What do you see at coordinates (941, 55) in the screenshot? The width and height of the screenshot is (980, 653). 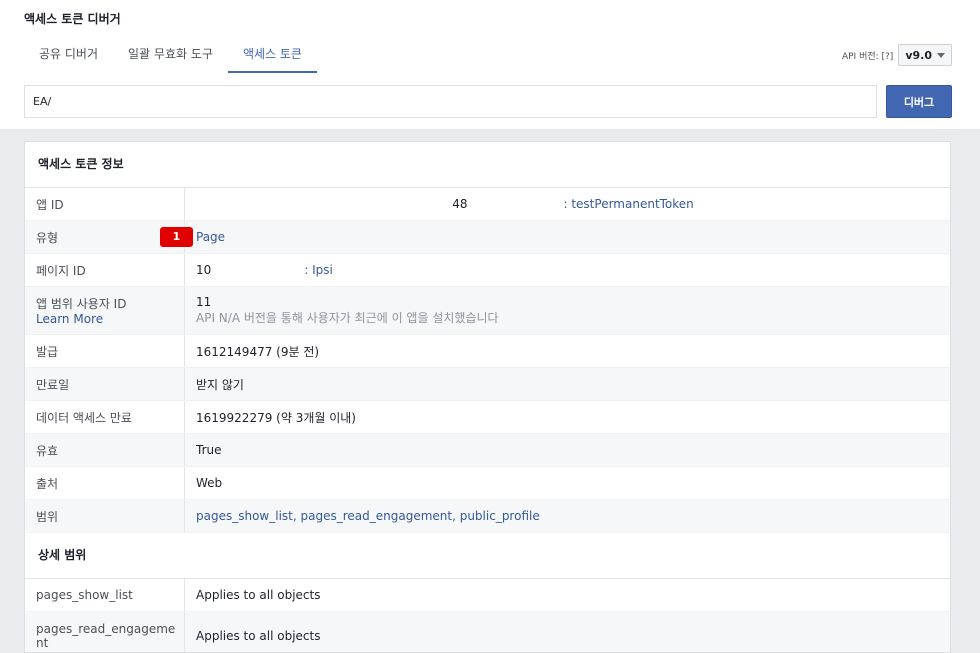 I see `chevron-down-icon` at bounding box center [941, 55].